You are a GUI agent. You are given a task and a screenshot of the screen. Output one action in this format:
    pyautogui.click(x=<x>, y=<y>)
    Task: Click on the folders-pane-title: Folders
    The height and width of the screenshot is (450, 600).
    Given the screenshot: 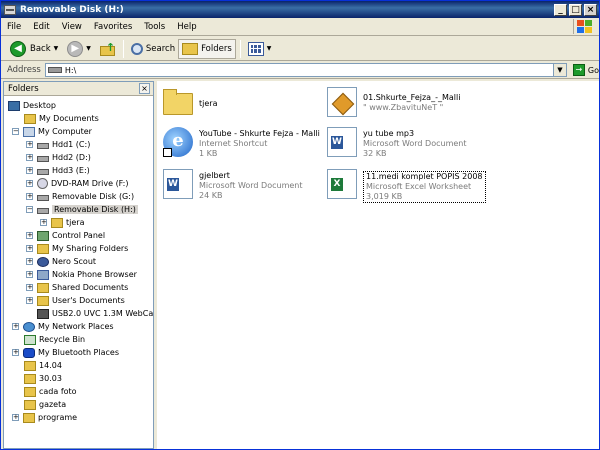 What is the action you would take?
    pyautogui.click(x=23, y=88)
    